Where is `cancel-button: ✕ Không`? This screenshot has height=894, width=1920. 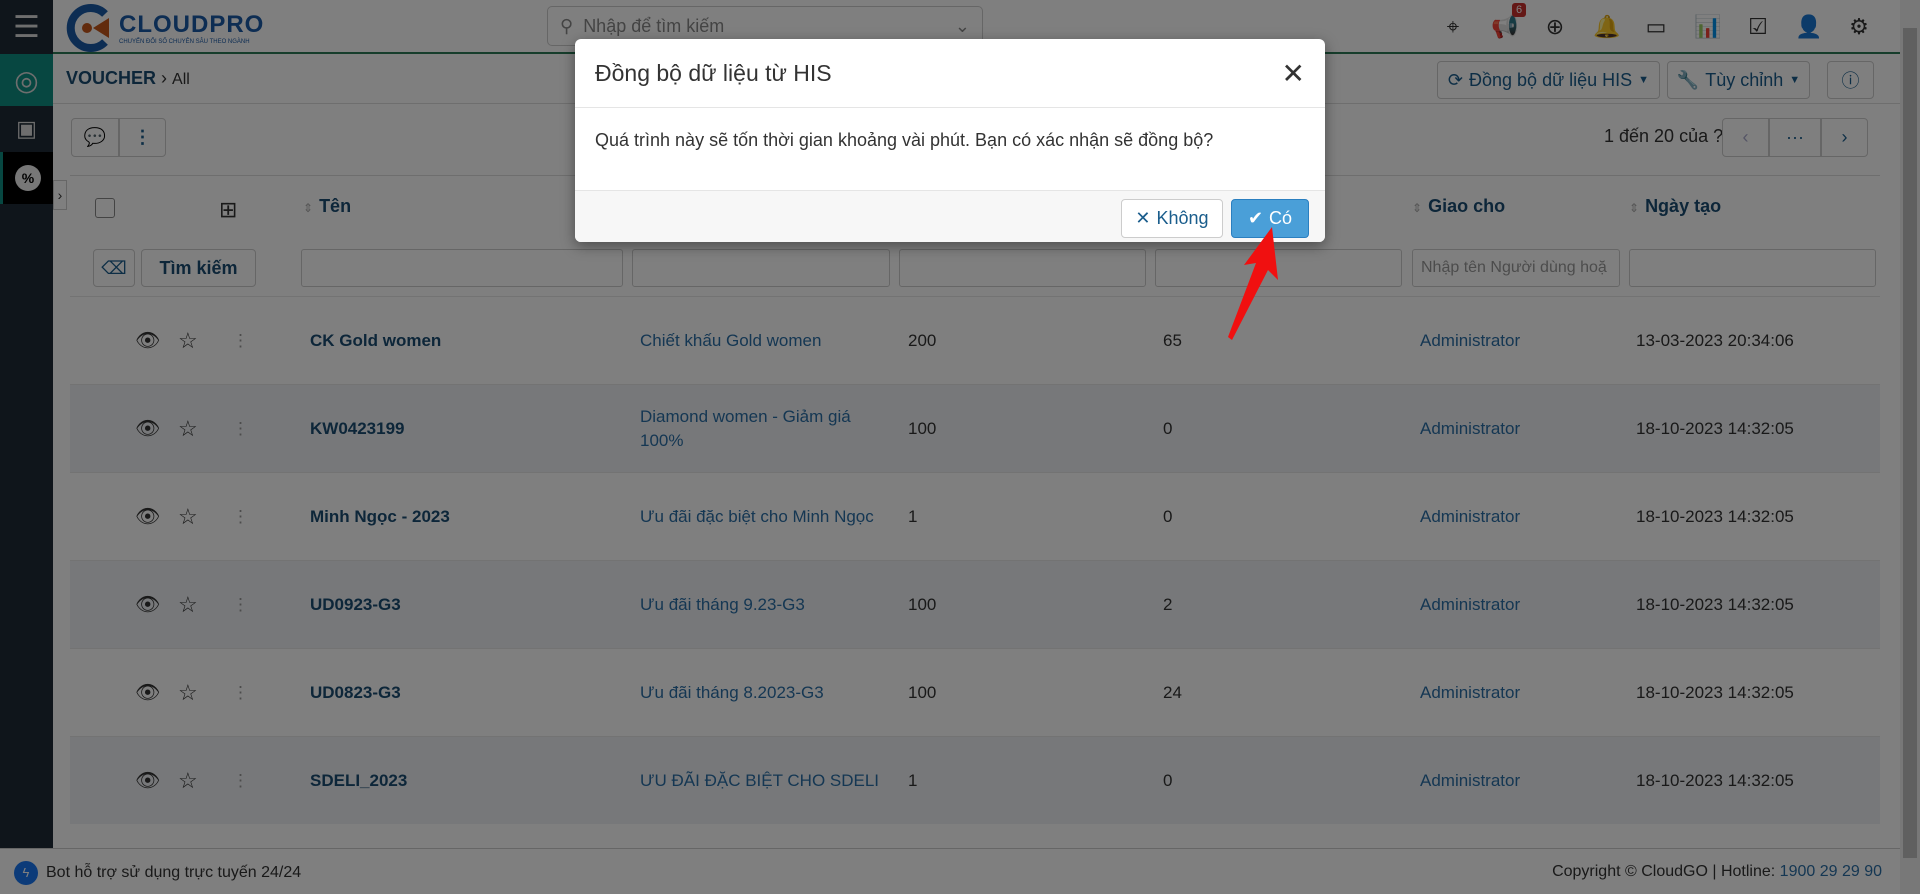
cancel-button: ✕ Không is located at coordinates (1172, 218).